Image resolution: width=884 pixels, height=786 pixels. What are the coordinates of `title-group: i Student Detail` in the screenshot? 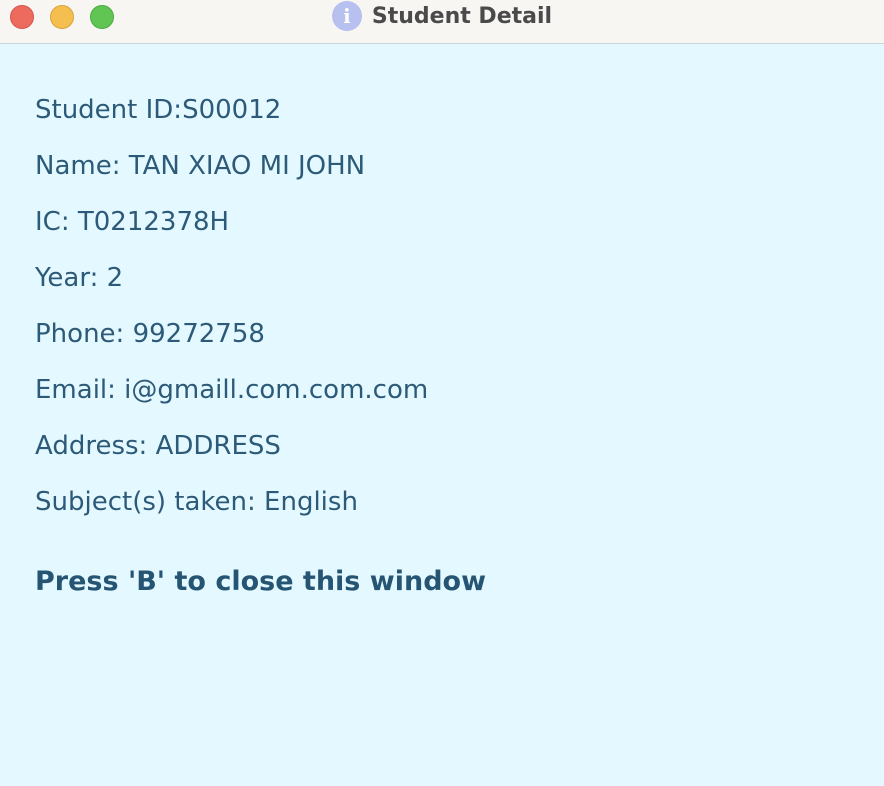 It's located at (442, 16).